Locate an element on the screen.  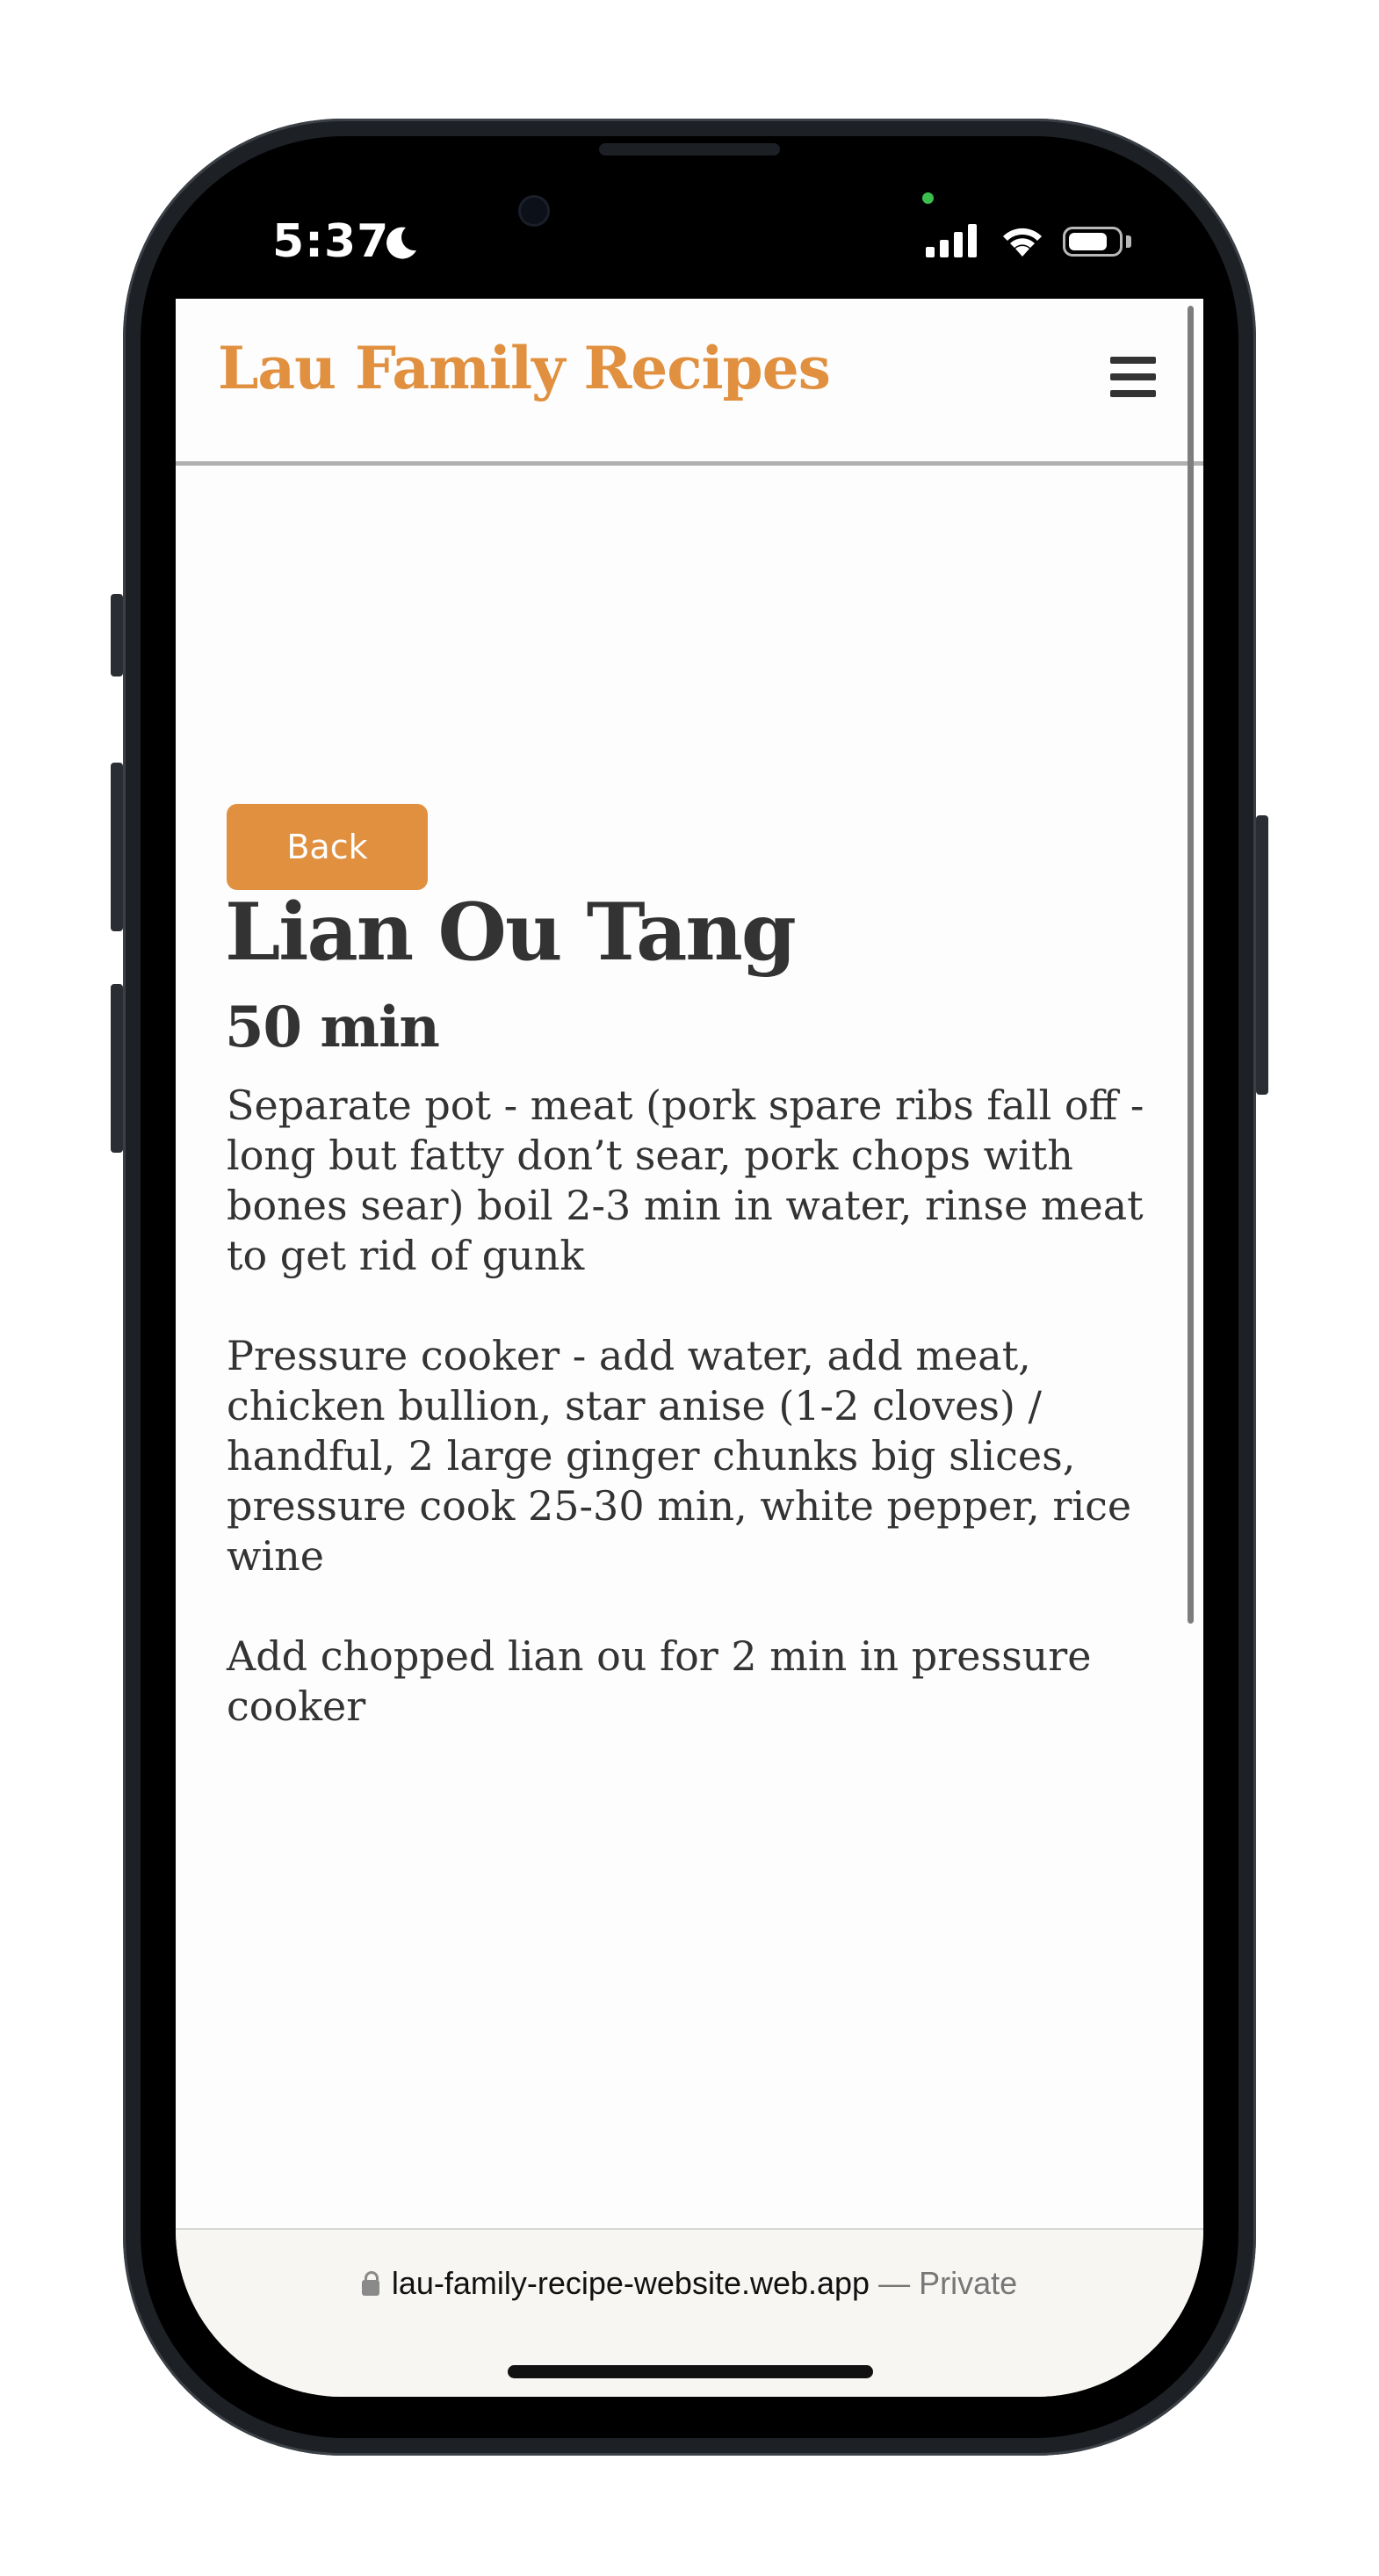
recipe-title: Lian Ou Tang is located at coordinates (511, 932).